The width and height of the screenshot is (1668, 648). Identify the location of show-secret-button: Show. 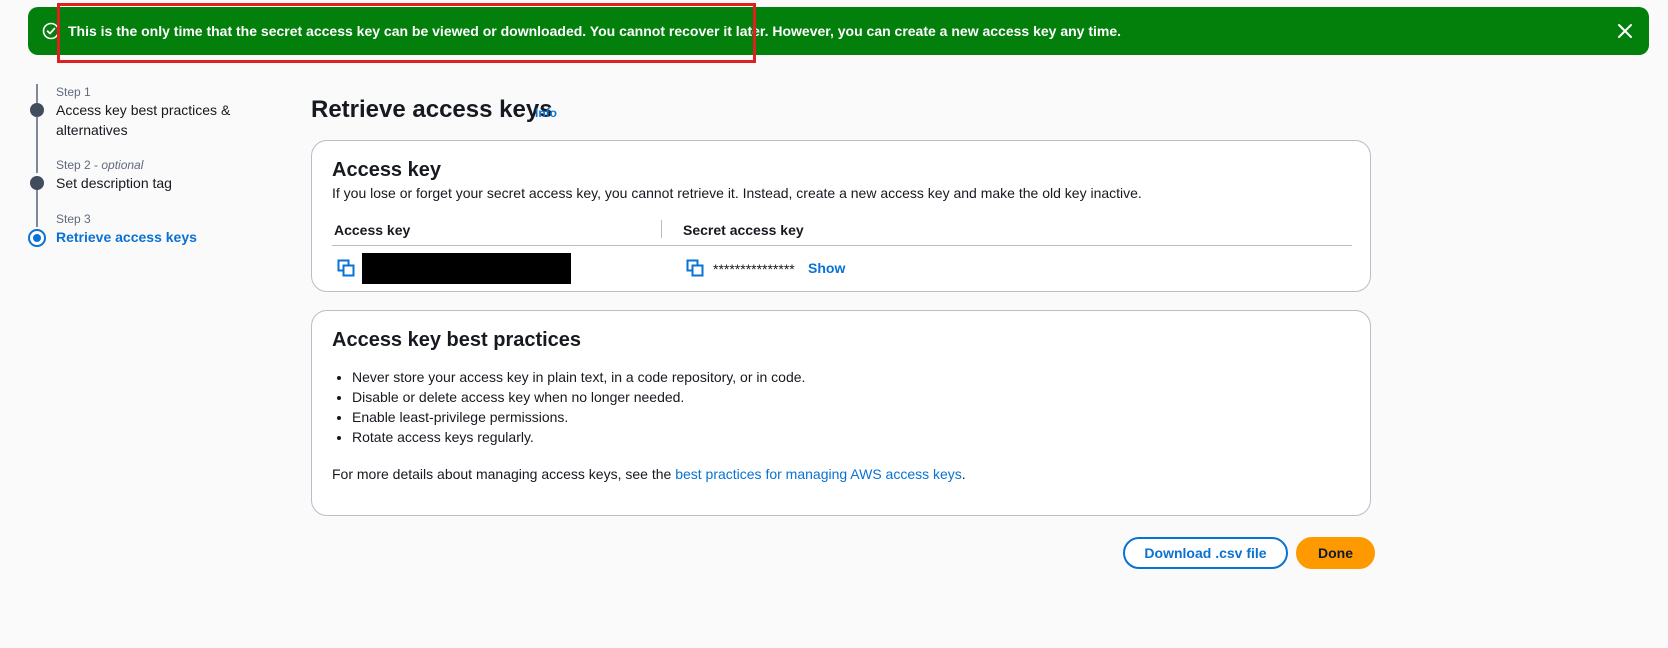
(826, 268).